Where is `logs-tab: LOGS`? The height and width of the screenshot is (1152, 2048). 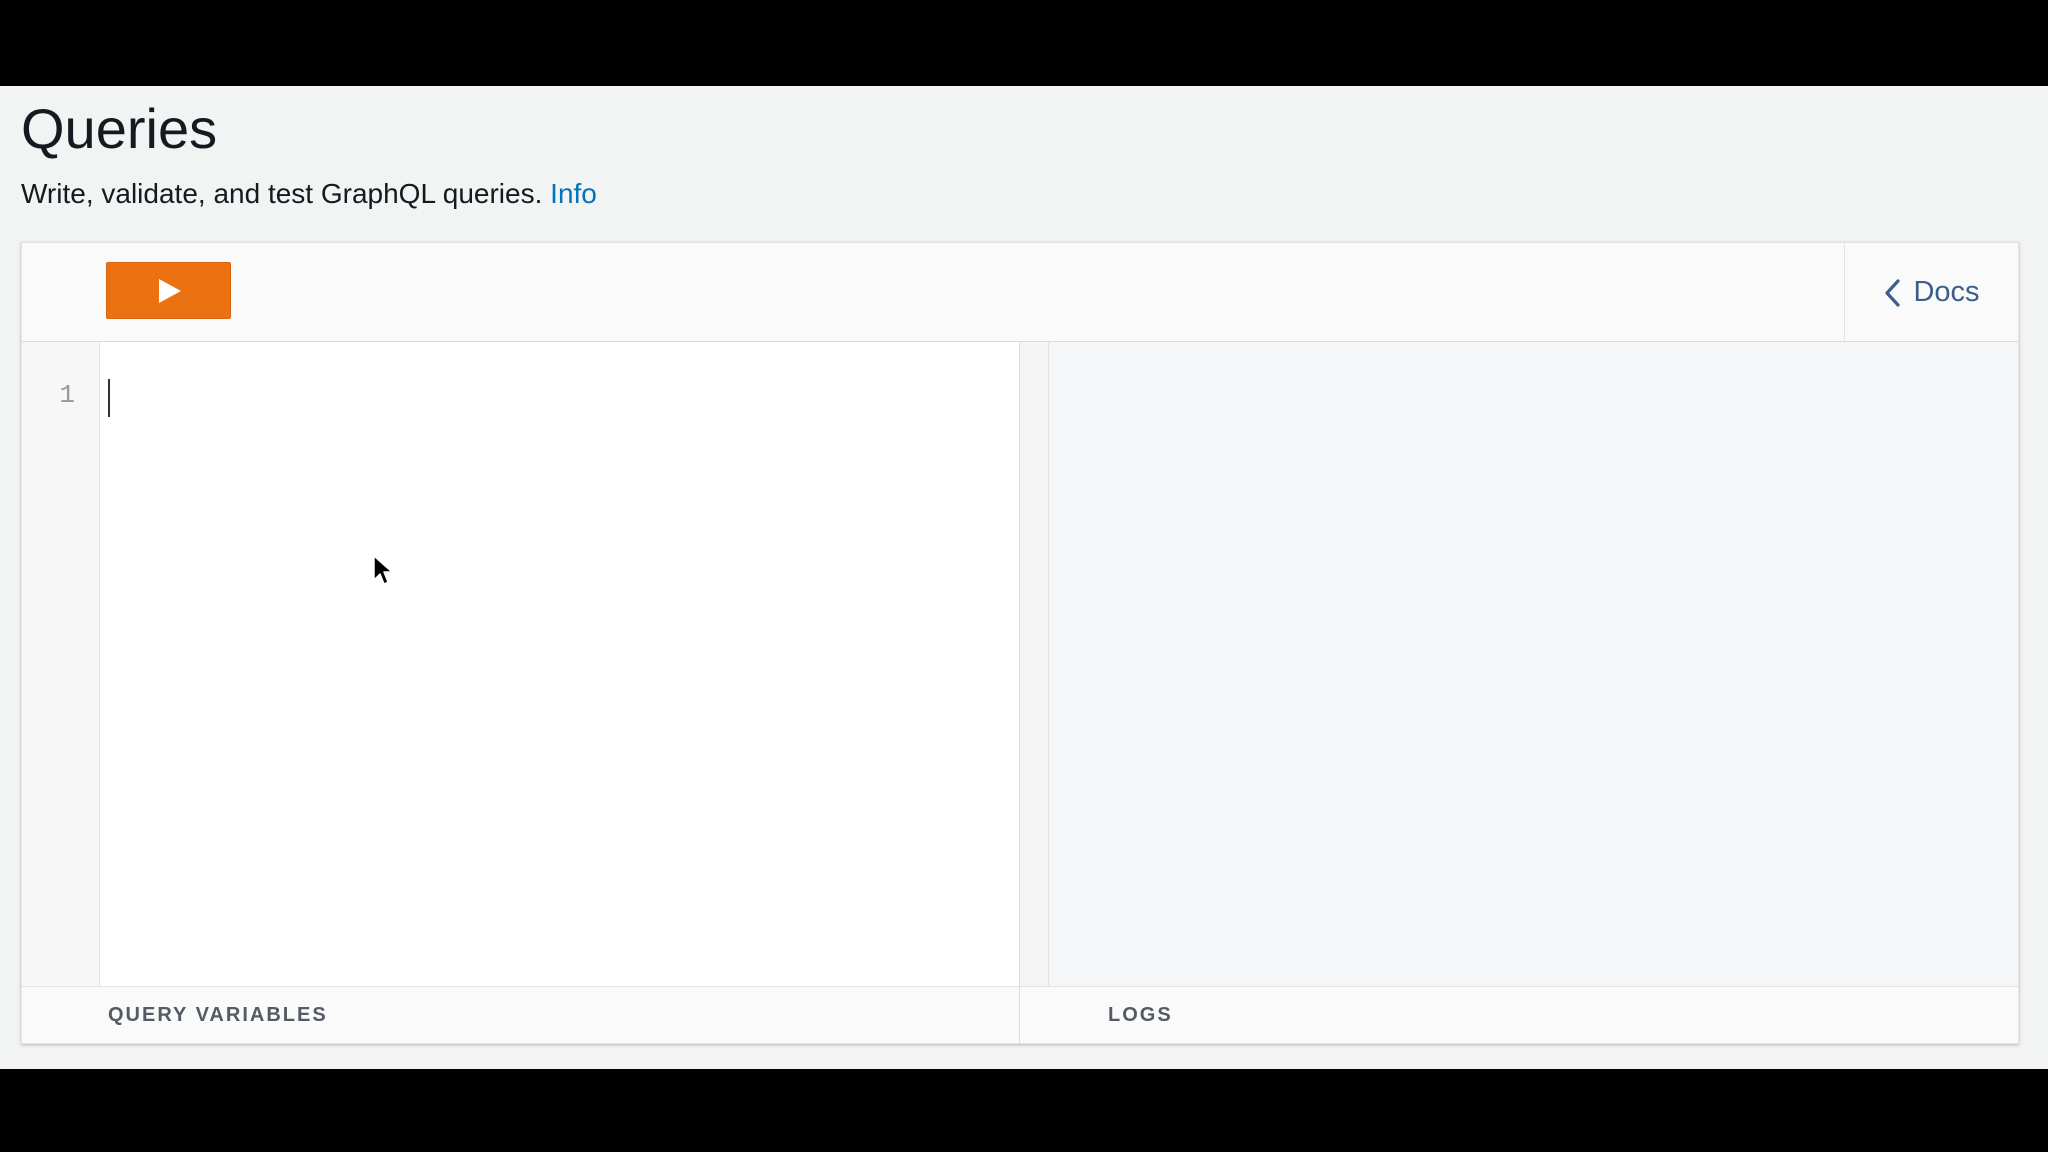
logs-tab: LOGS is located at coordinates (1519, 1015).